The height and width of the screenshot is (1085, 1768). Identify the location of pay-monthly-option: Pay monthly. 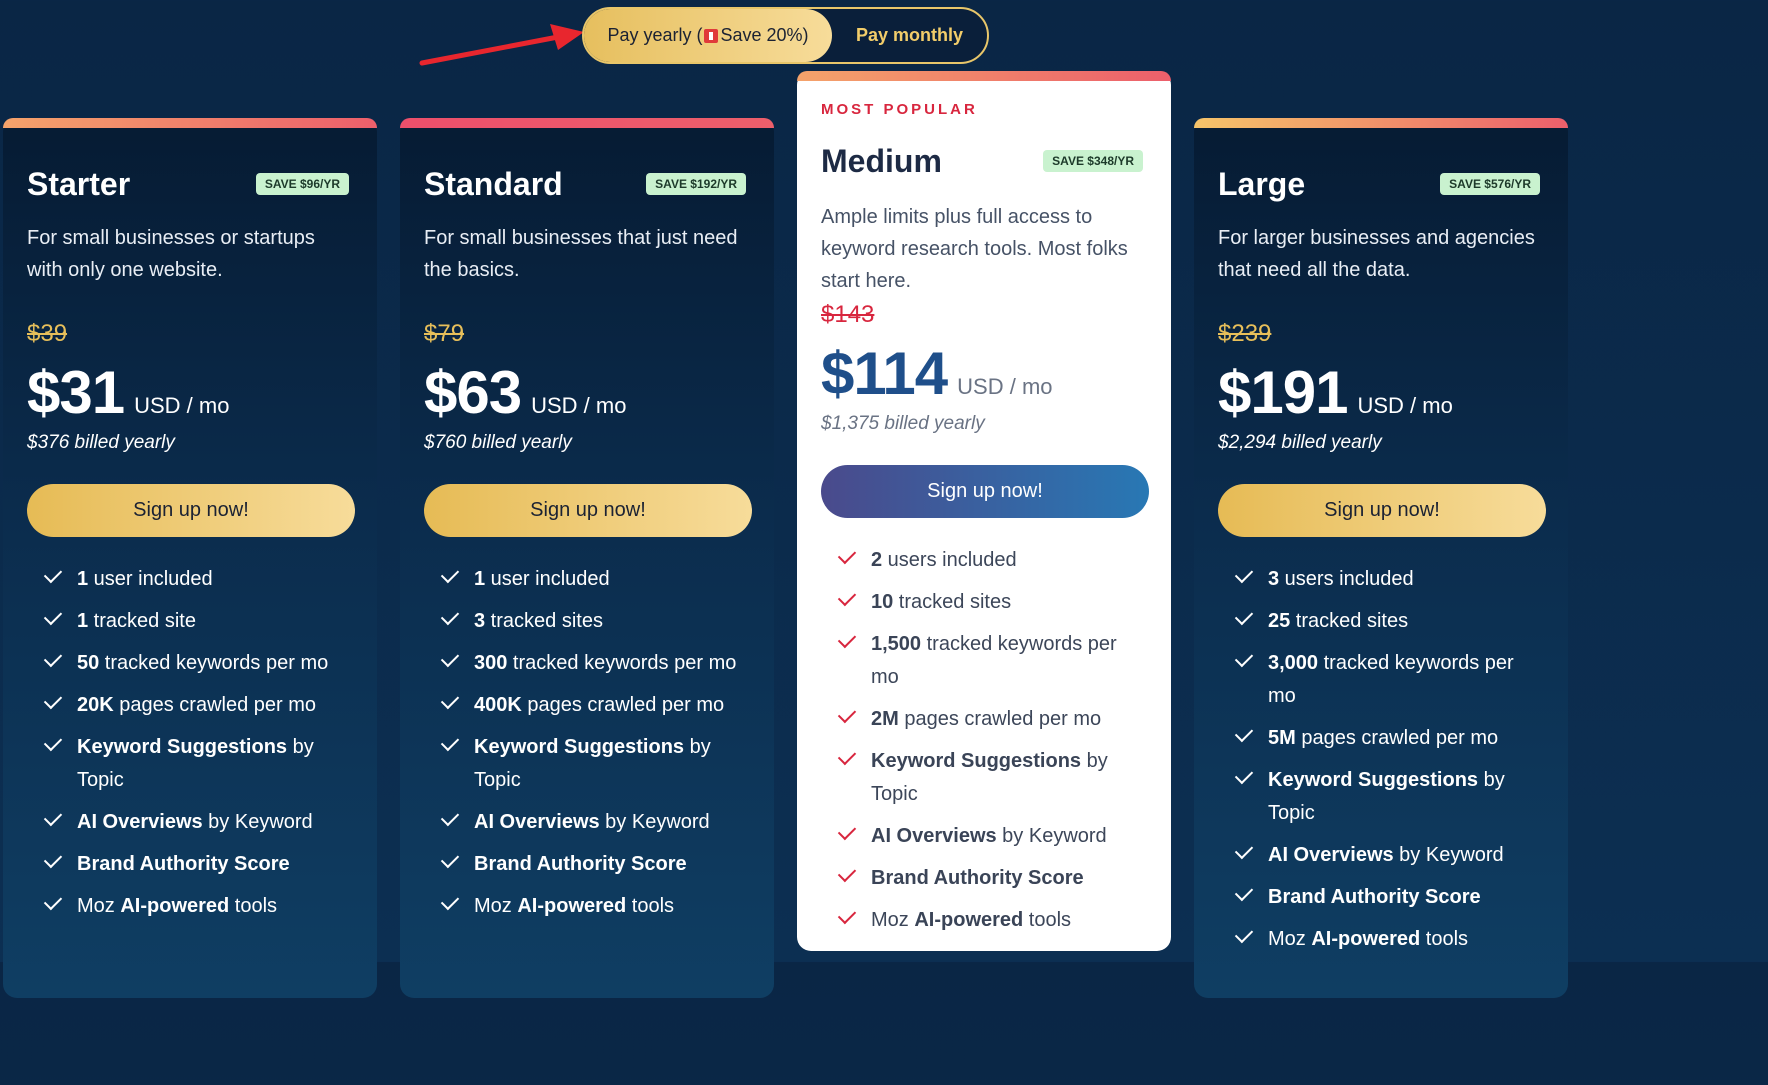
(909, 35).